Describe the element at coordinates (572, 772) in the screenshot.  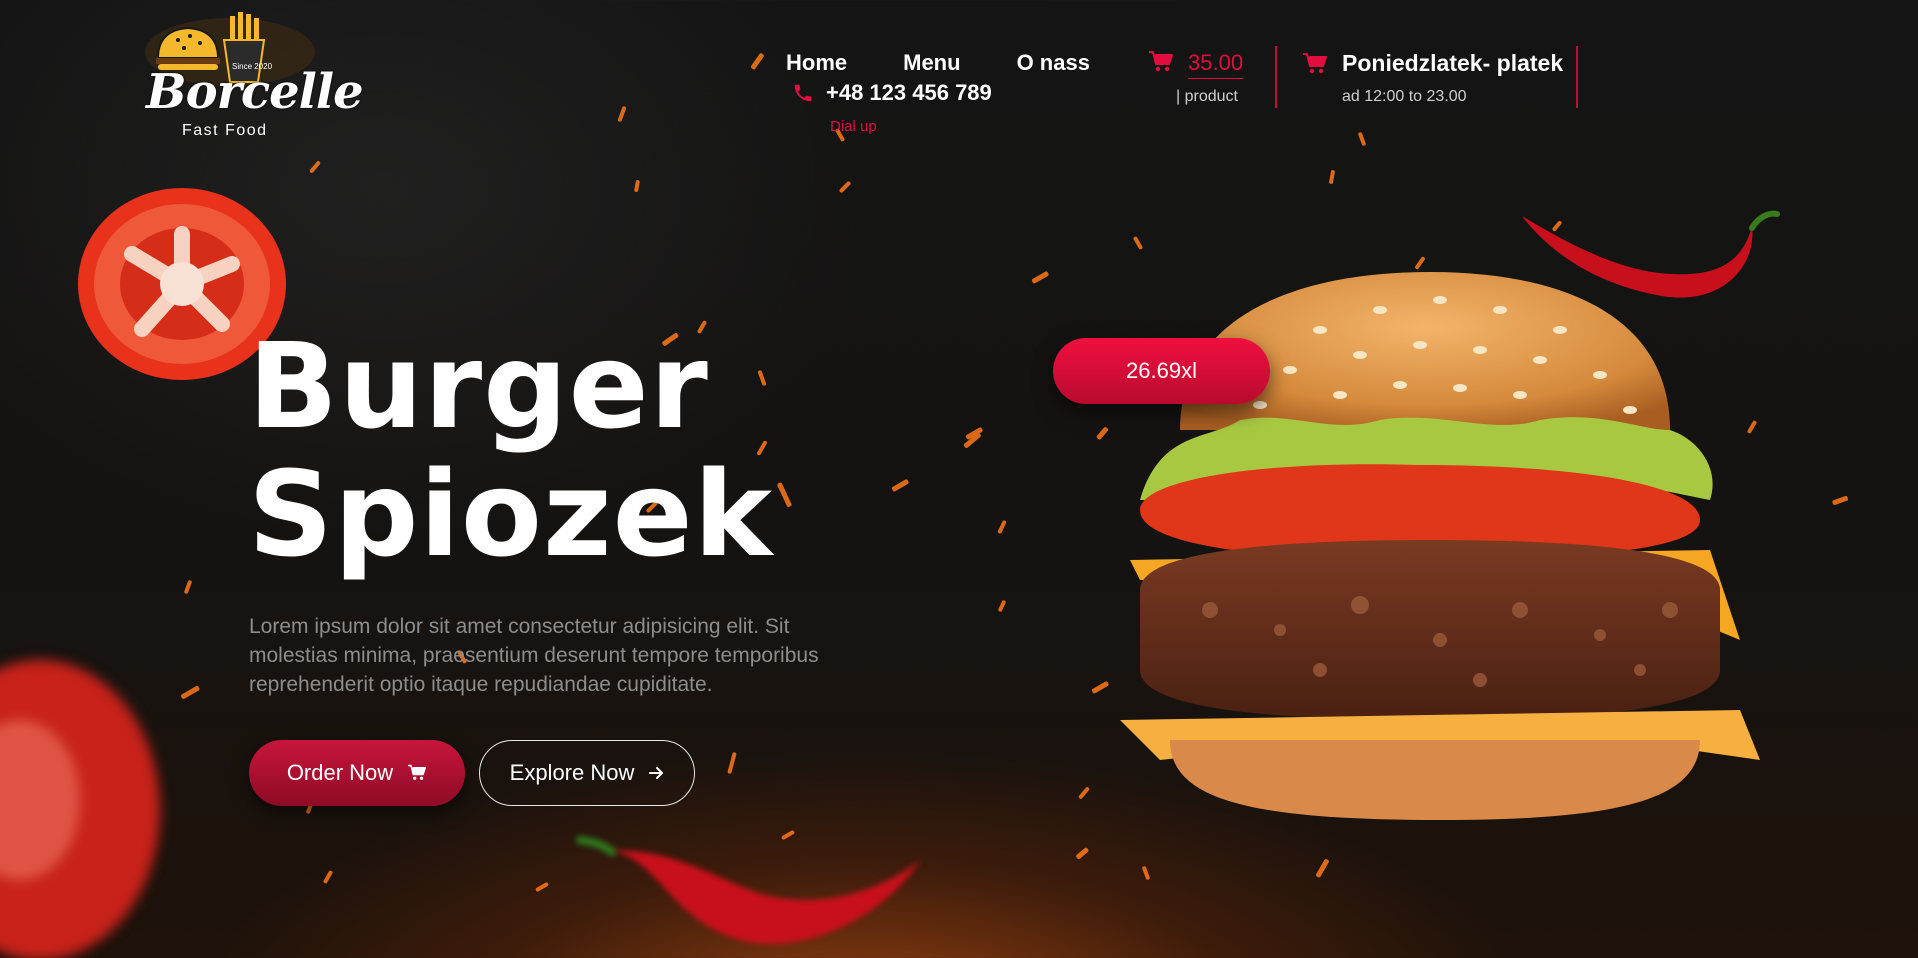
I see `explore-now-label: Explore Now` at that location.